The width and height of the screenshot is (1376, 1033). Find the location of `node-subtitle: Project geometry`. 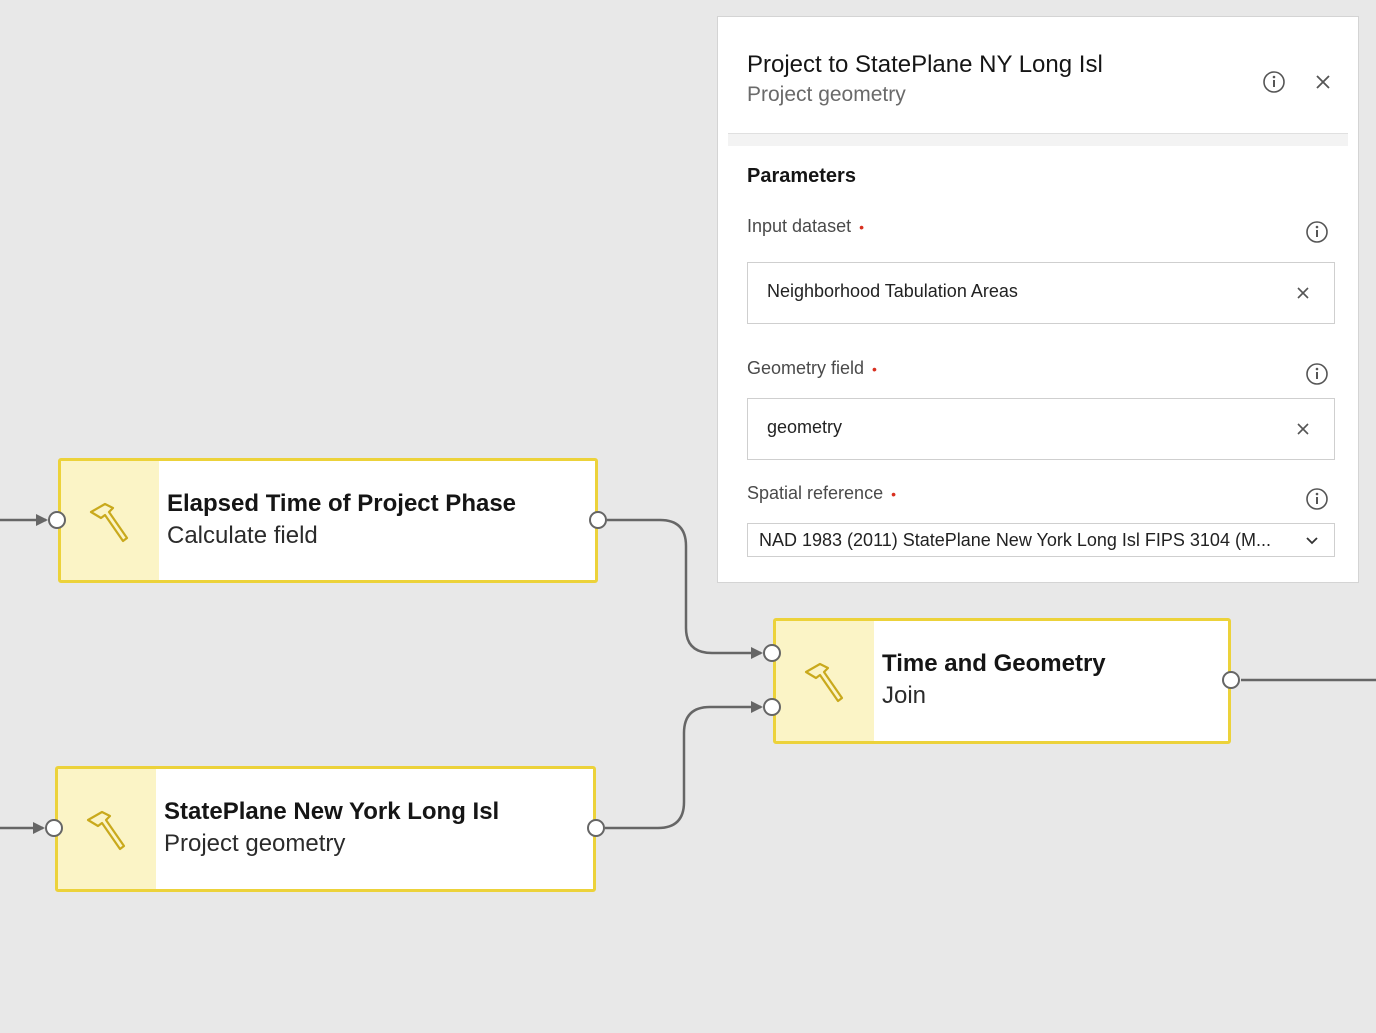

node-subtitle: Project geometry is located at coordinates (255, 843).